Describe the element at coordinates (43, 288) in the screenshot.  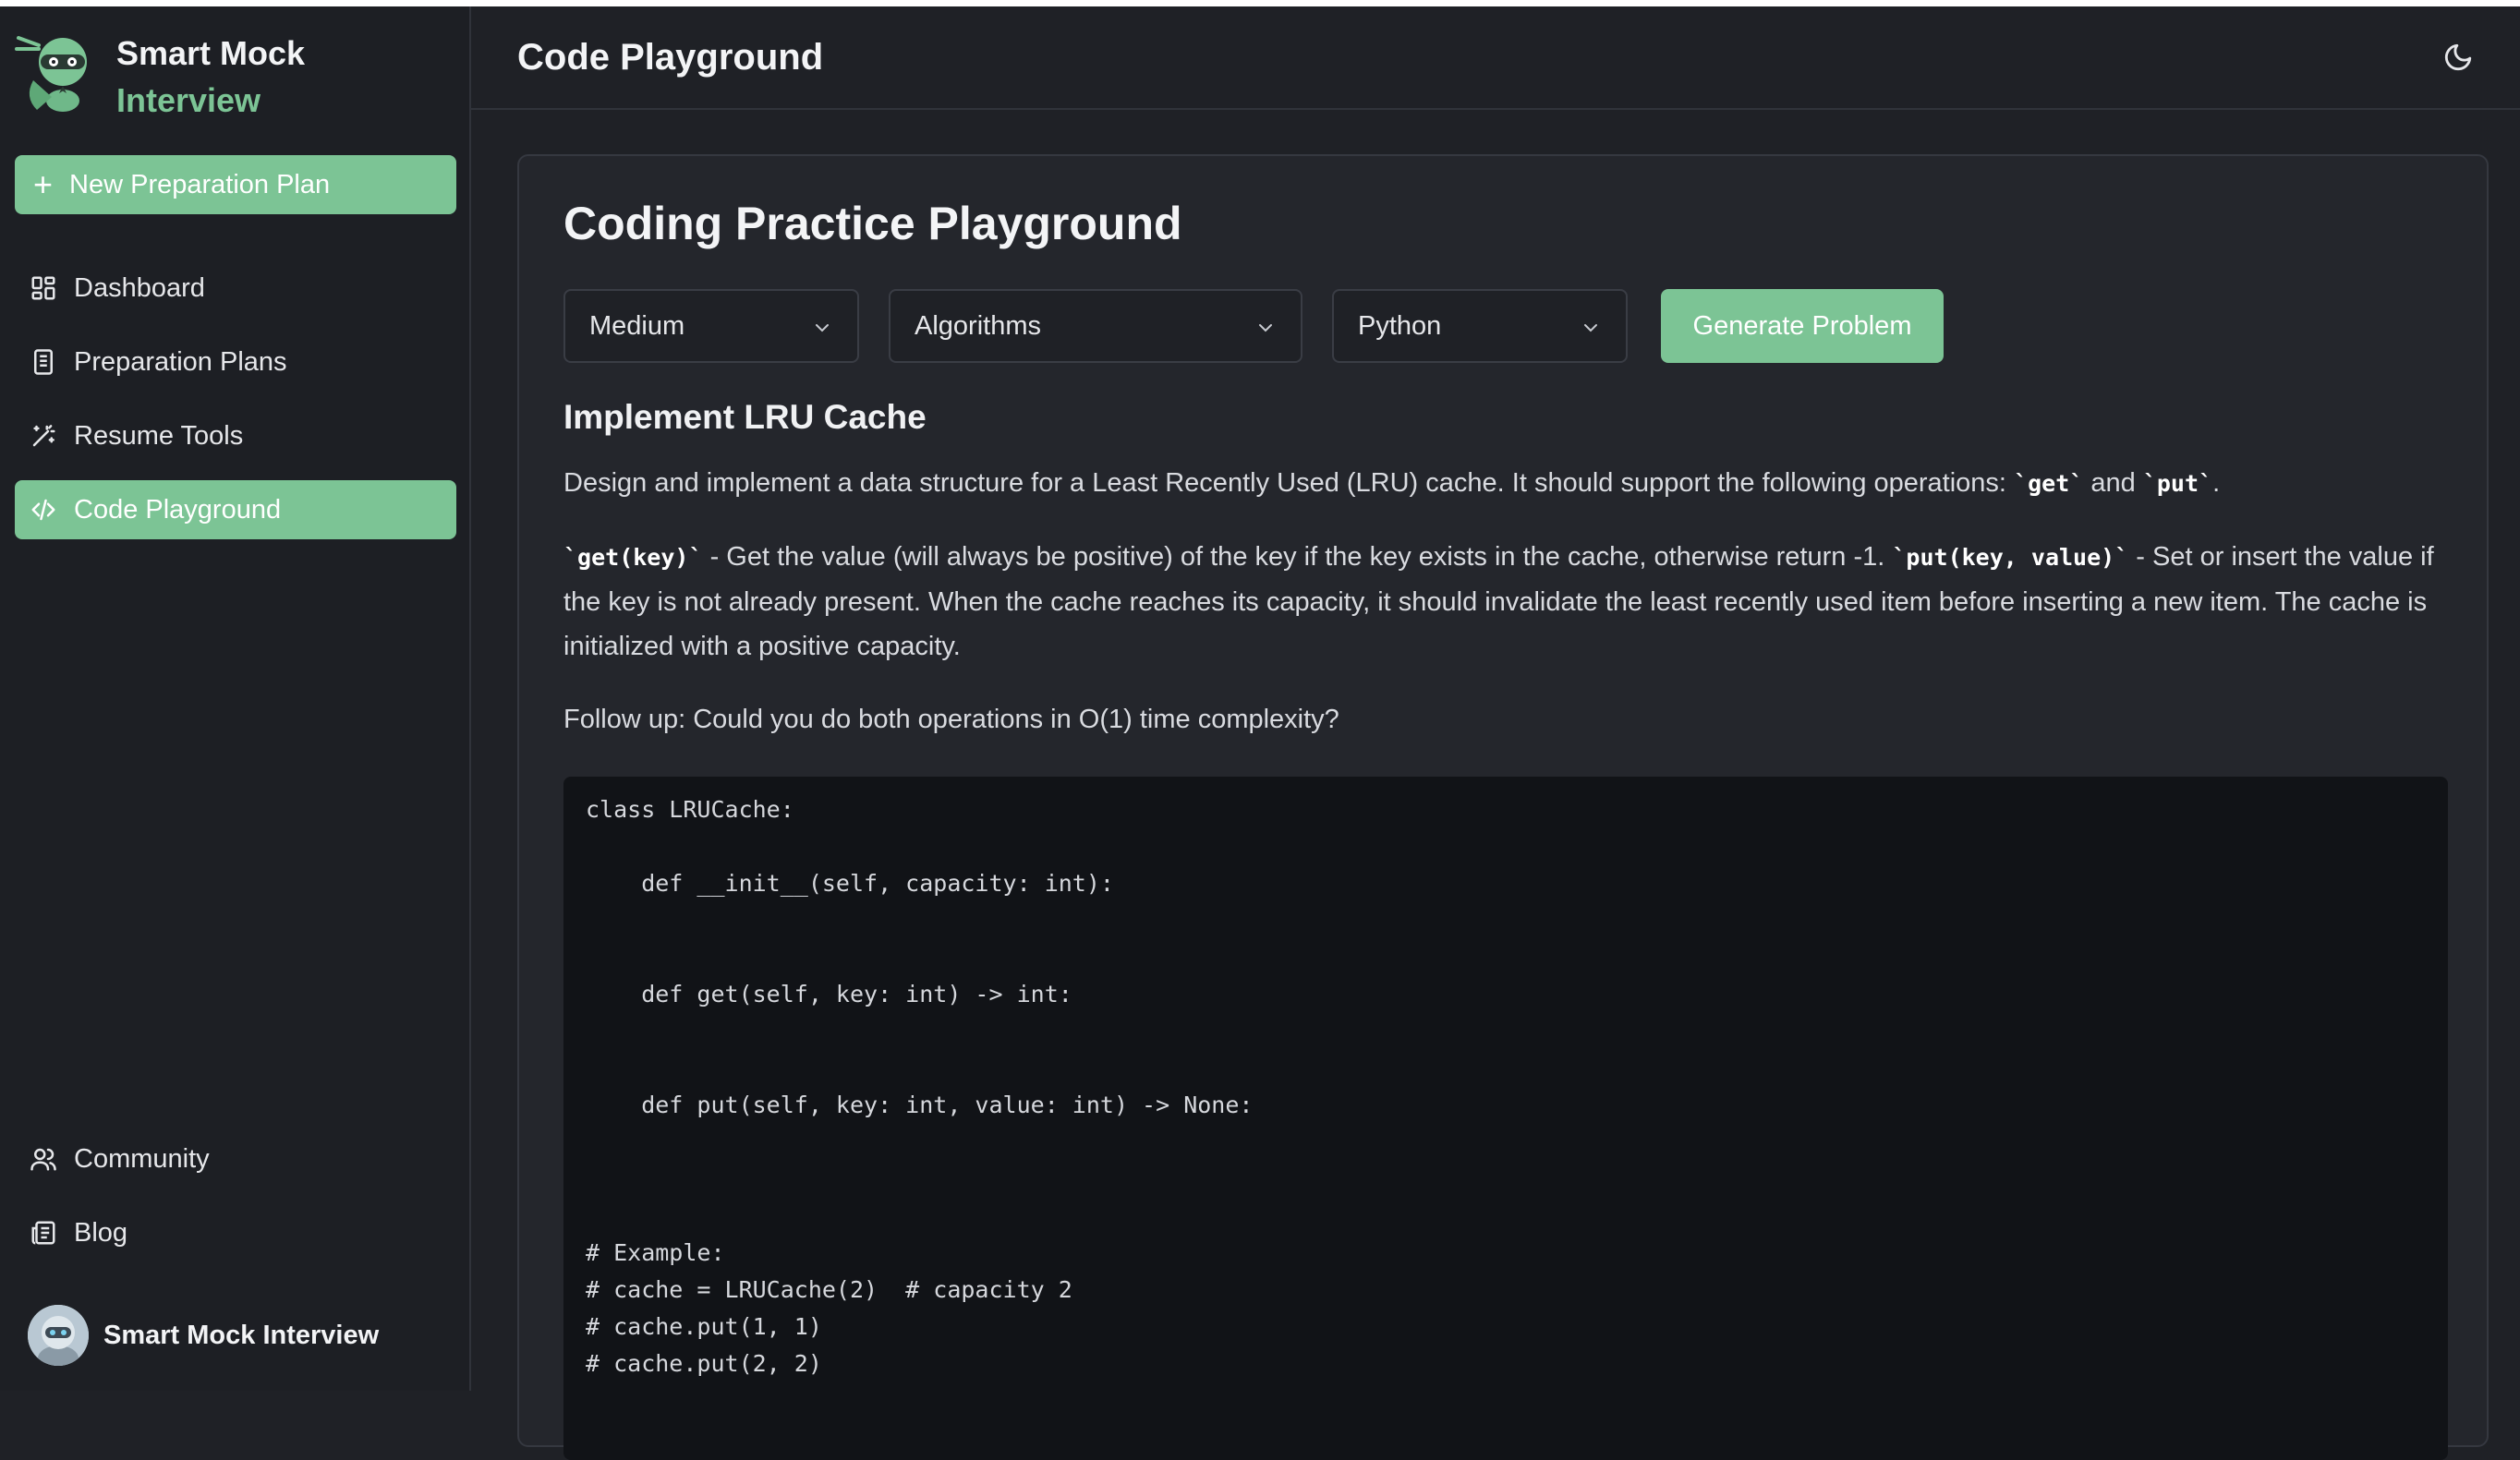
I see `dashboard-icon` at that location.